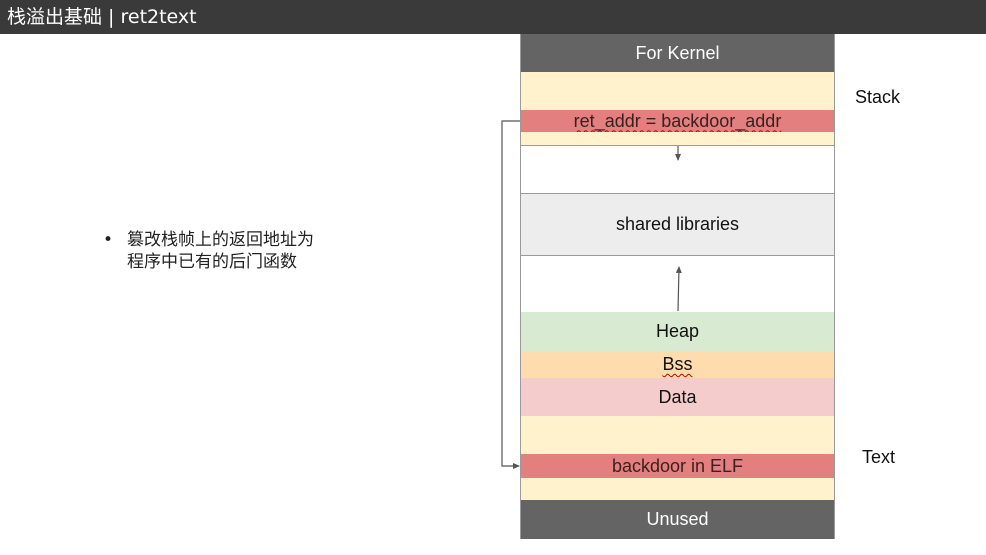  I want to click on arrows-layer, so click(591, 294).